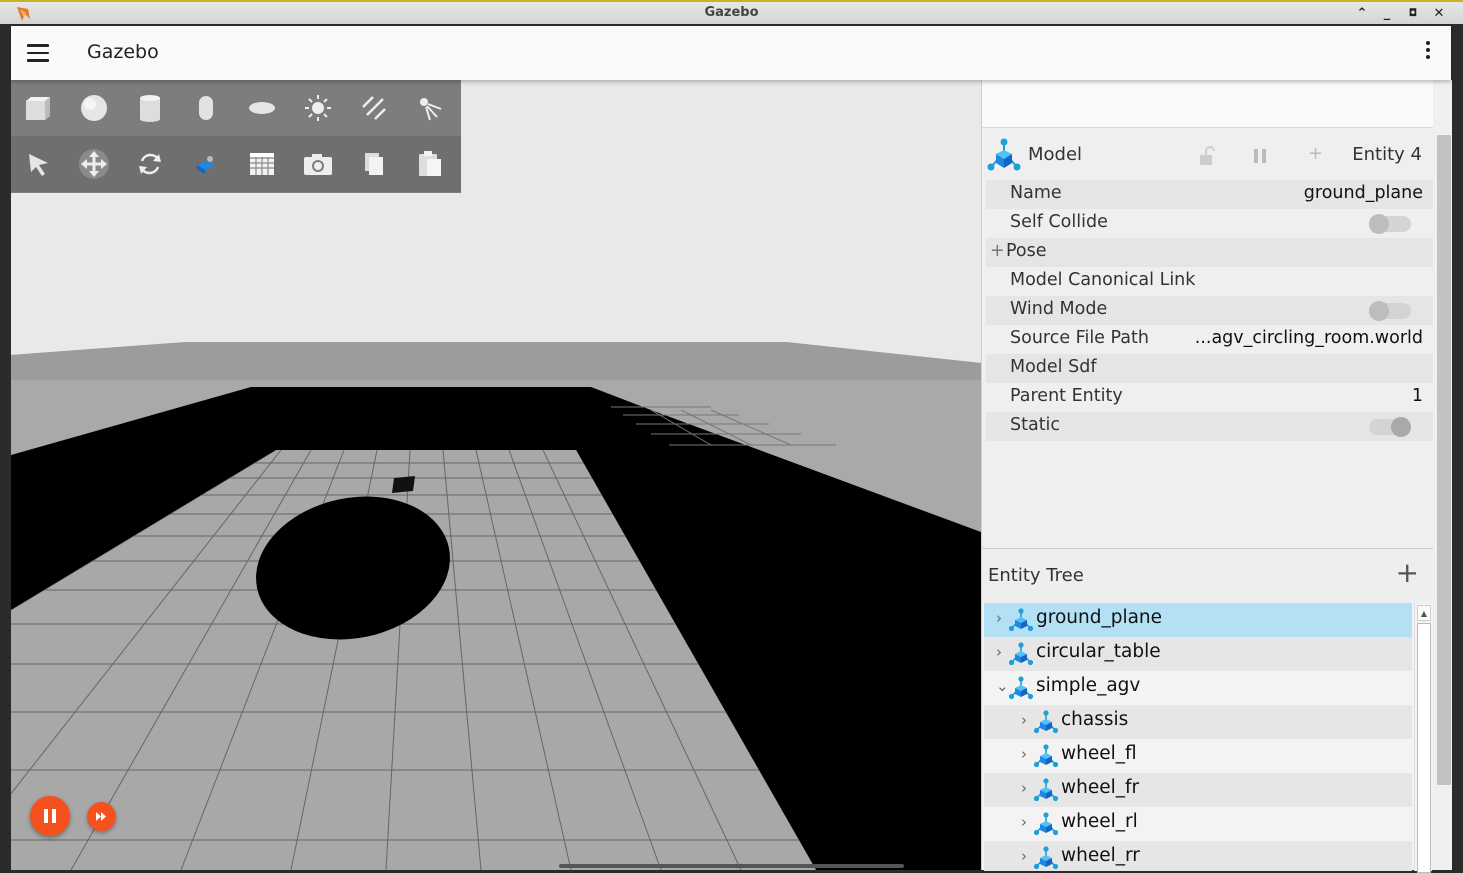 Image resolution: width=1463 pixels, height=873 pixels. What do you see at coordinates (1088, 685) in the screenshot?
I see `tree-item-label: simple_agv` at bounding box center [1088, 685].